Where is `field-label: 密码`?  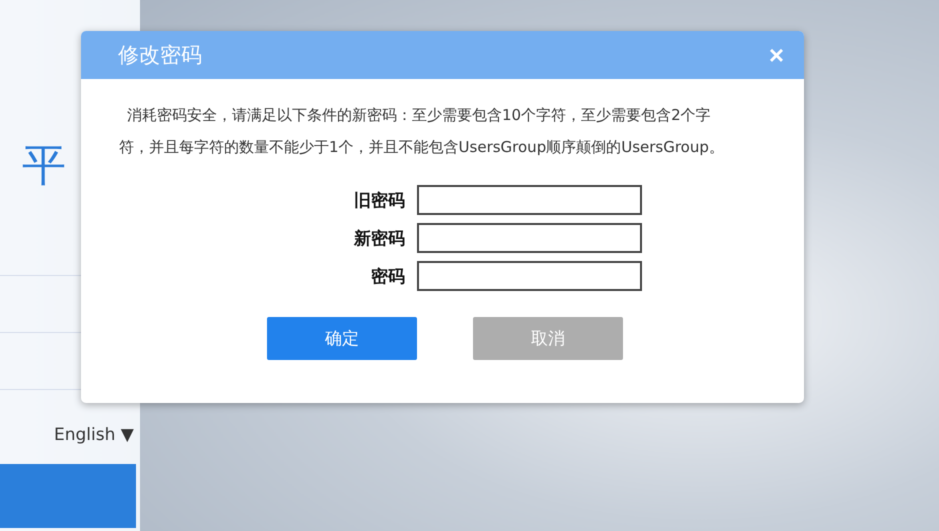
field-label: 密码 is located at coordinates (387, 277).